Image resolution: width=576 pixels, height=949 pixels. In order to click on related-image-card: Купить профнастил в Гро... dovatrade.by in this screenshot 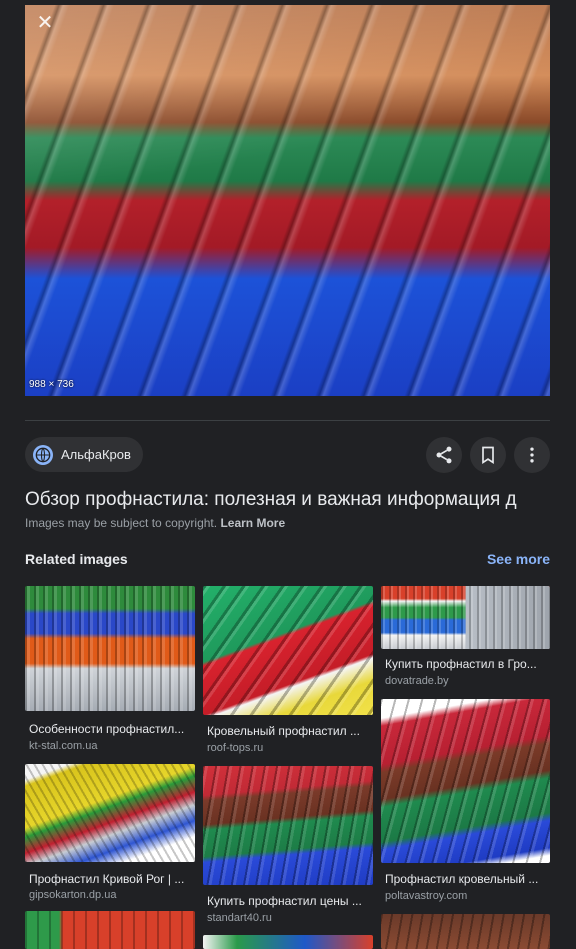, I will do `click(465, 640)`.